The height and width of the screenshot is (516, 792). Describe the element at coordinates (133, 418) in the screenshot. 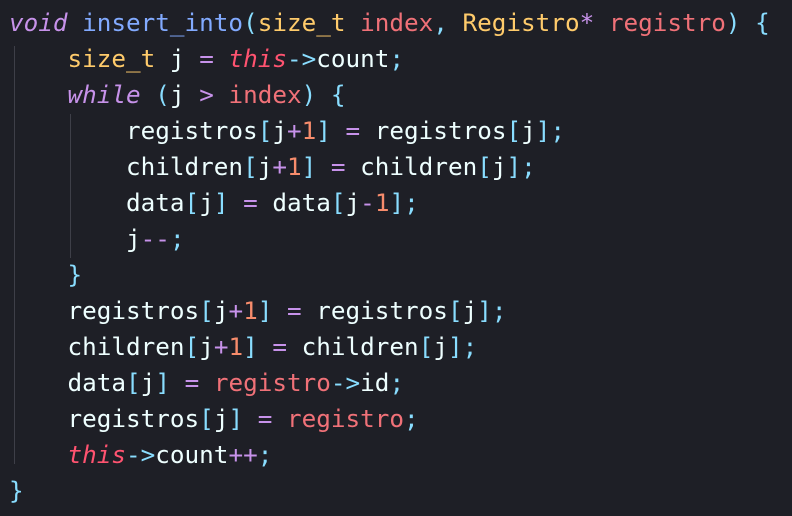

I see `code-token: registros` at that location.